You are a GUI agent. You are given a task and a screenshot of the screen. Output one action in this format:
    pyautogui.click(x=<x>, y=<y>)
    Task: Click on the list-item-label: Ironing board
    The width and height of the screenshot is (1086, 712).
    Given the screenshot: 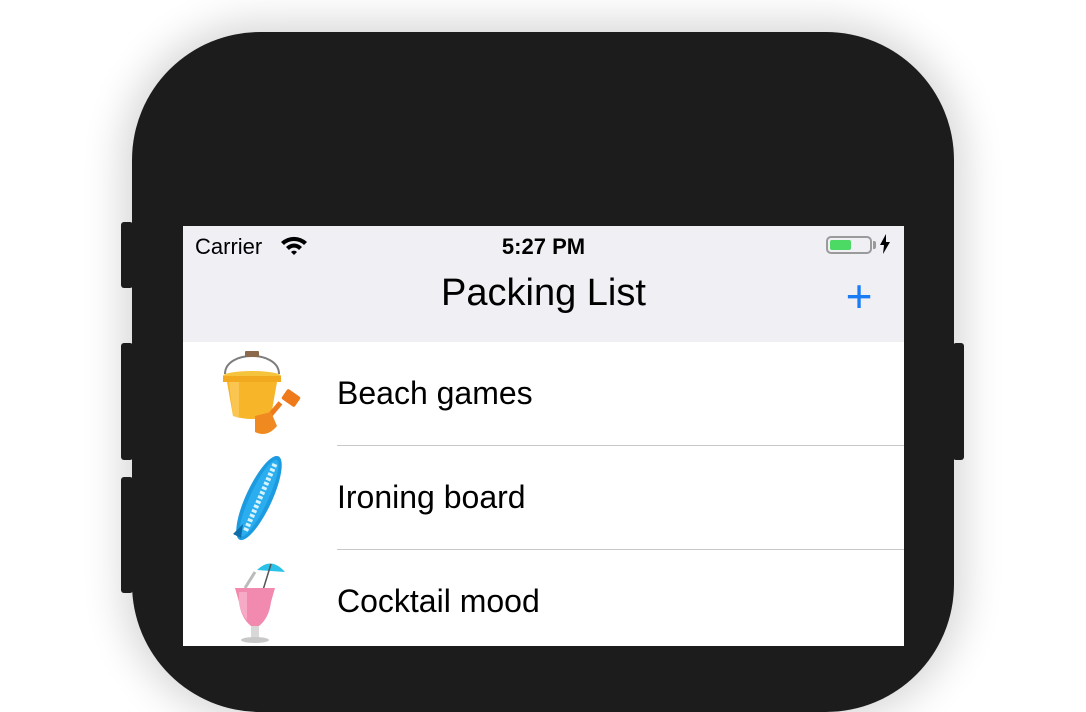 What is the action you would take?
    pyautogui.click(x=431, y=497)
    